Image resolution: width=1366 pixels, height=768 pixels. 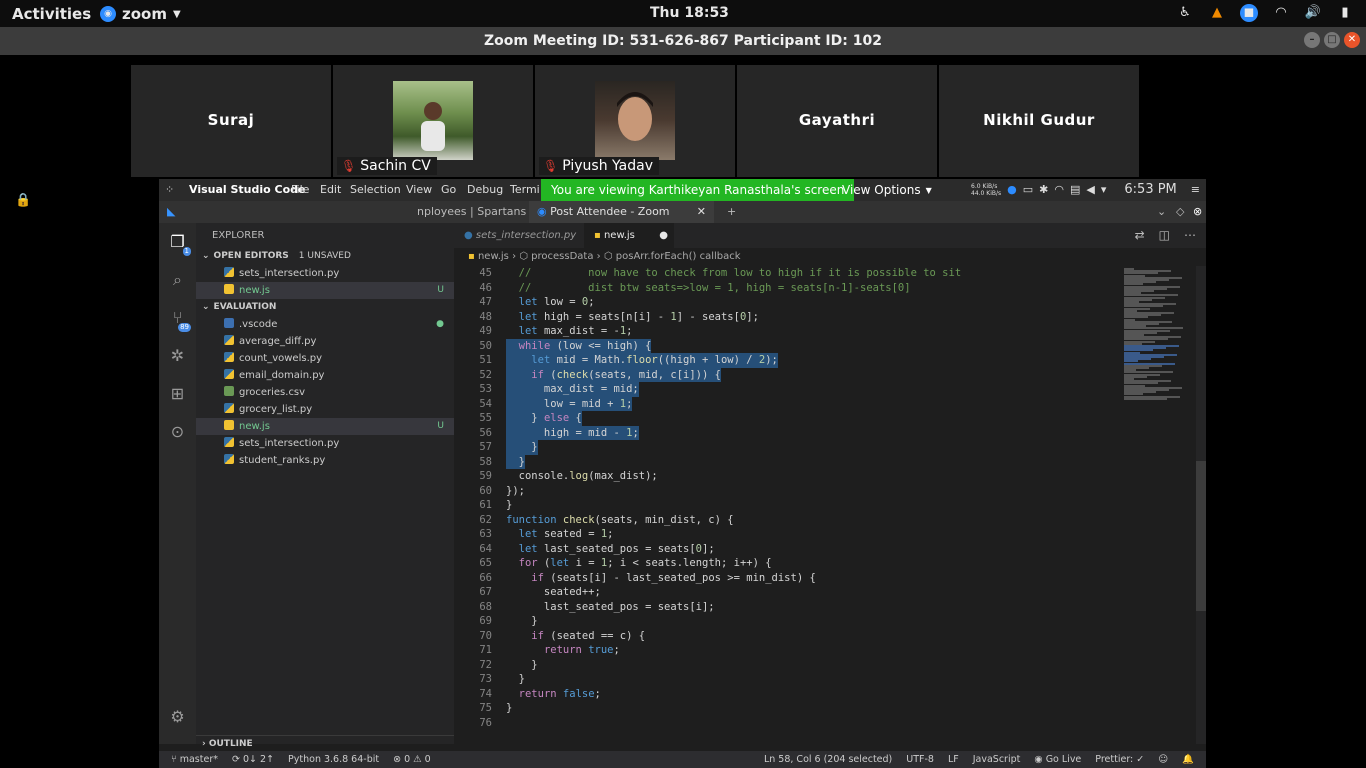 What do you see at coordinates (325, 358) in the screenshot?
I see `file-item: count_vowels.py` at bounding box center [325, 358].